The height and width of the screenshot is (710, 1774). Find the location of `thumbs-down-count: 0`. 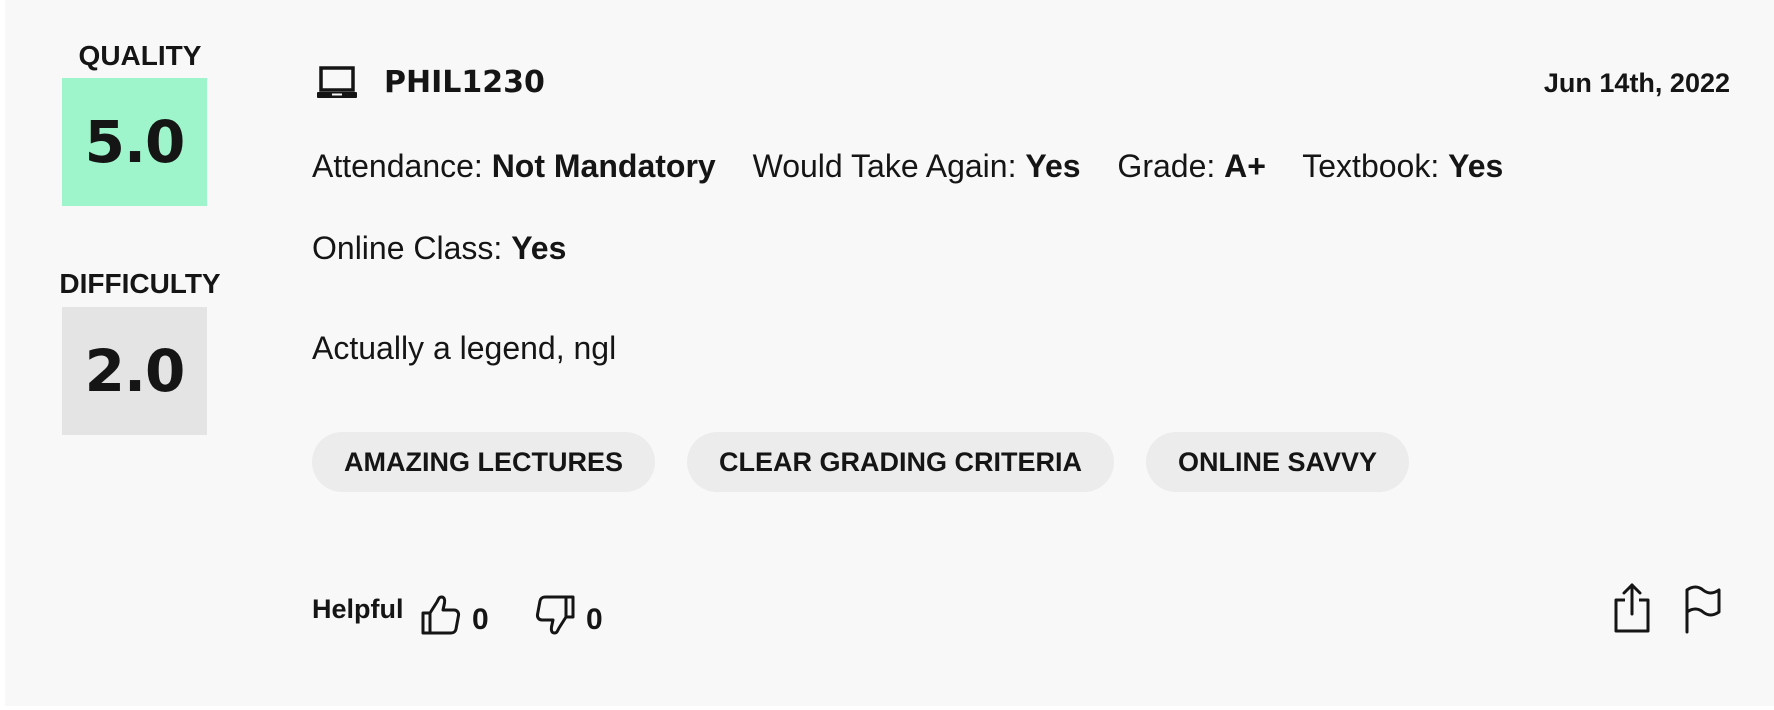

thumbs-down-count: 0 is located at coordinates (594, 619).